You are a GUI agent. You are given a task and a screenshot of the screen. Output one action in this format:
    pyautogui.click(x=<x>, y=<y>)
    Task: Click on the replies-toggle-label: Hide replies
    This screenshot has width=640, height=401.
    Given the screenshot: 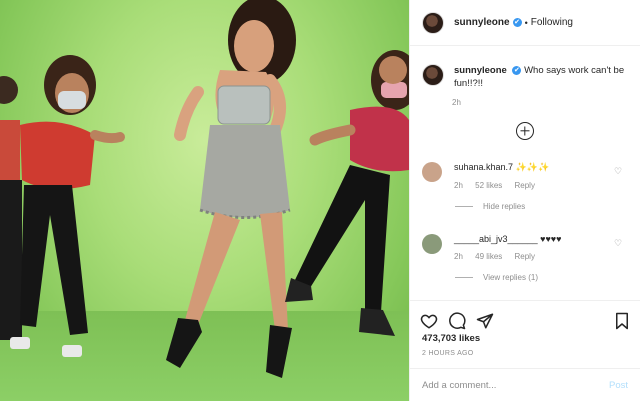 What is the action you would take?
    pyautogui.click(x=504, y=206)
    